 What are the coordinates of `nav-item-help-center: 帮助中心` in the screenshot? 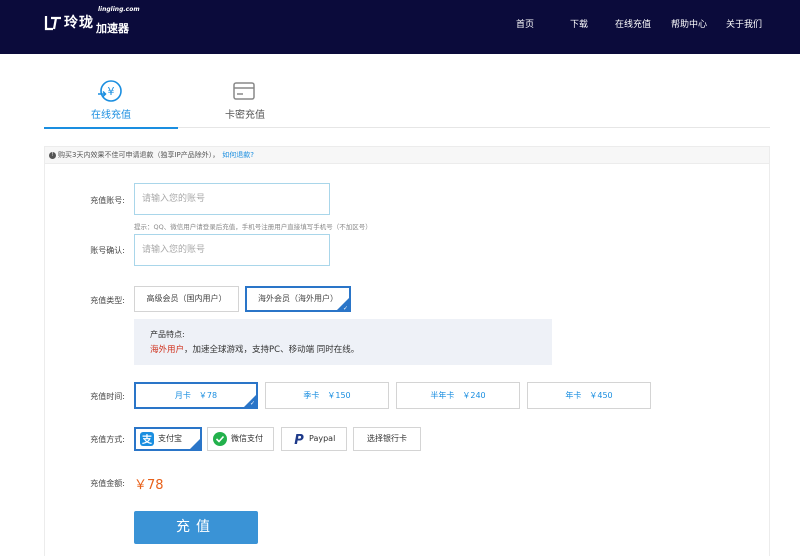 It's located at (689, 23).